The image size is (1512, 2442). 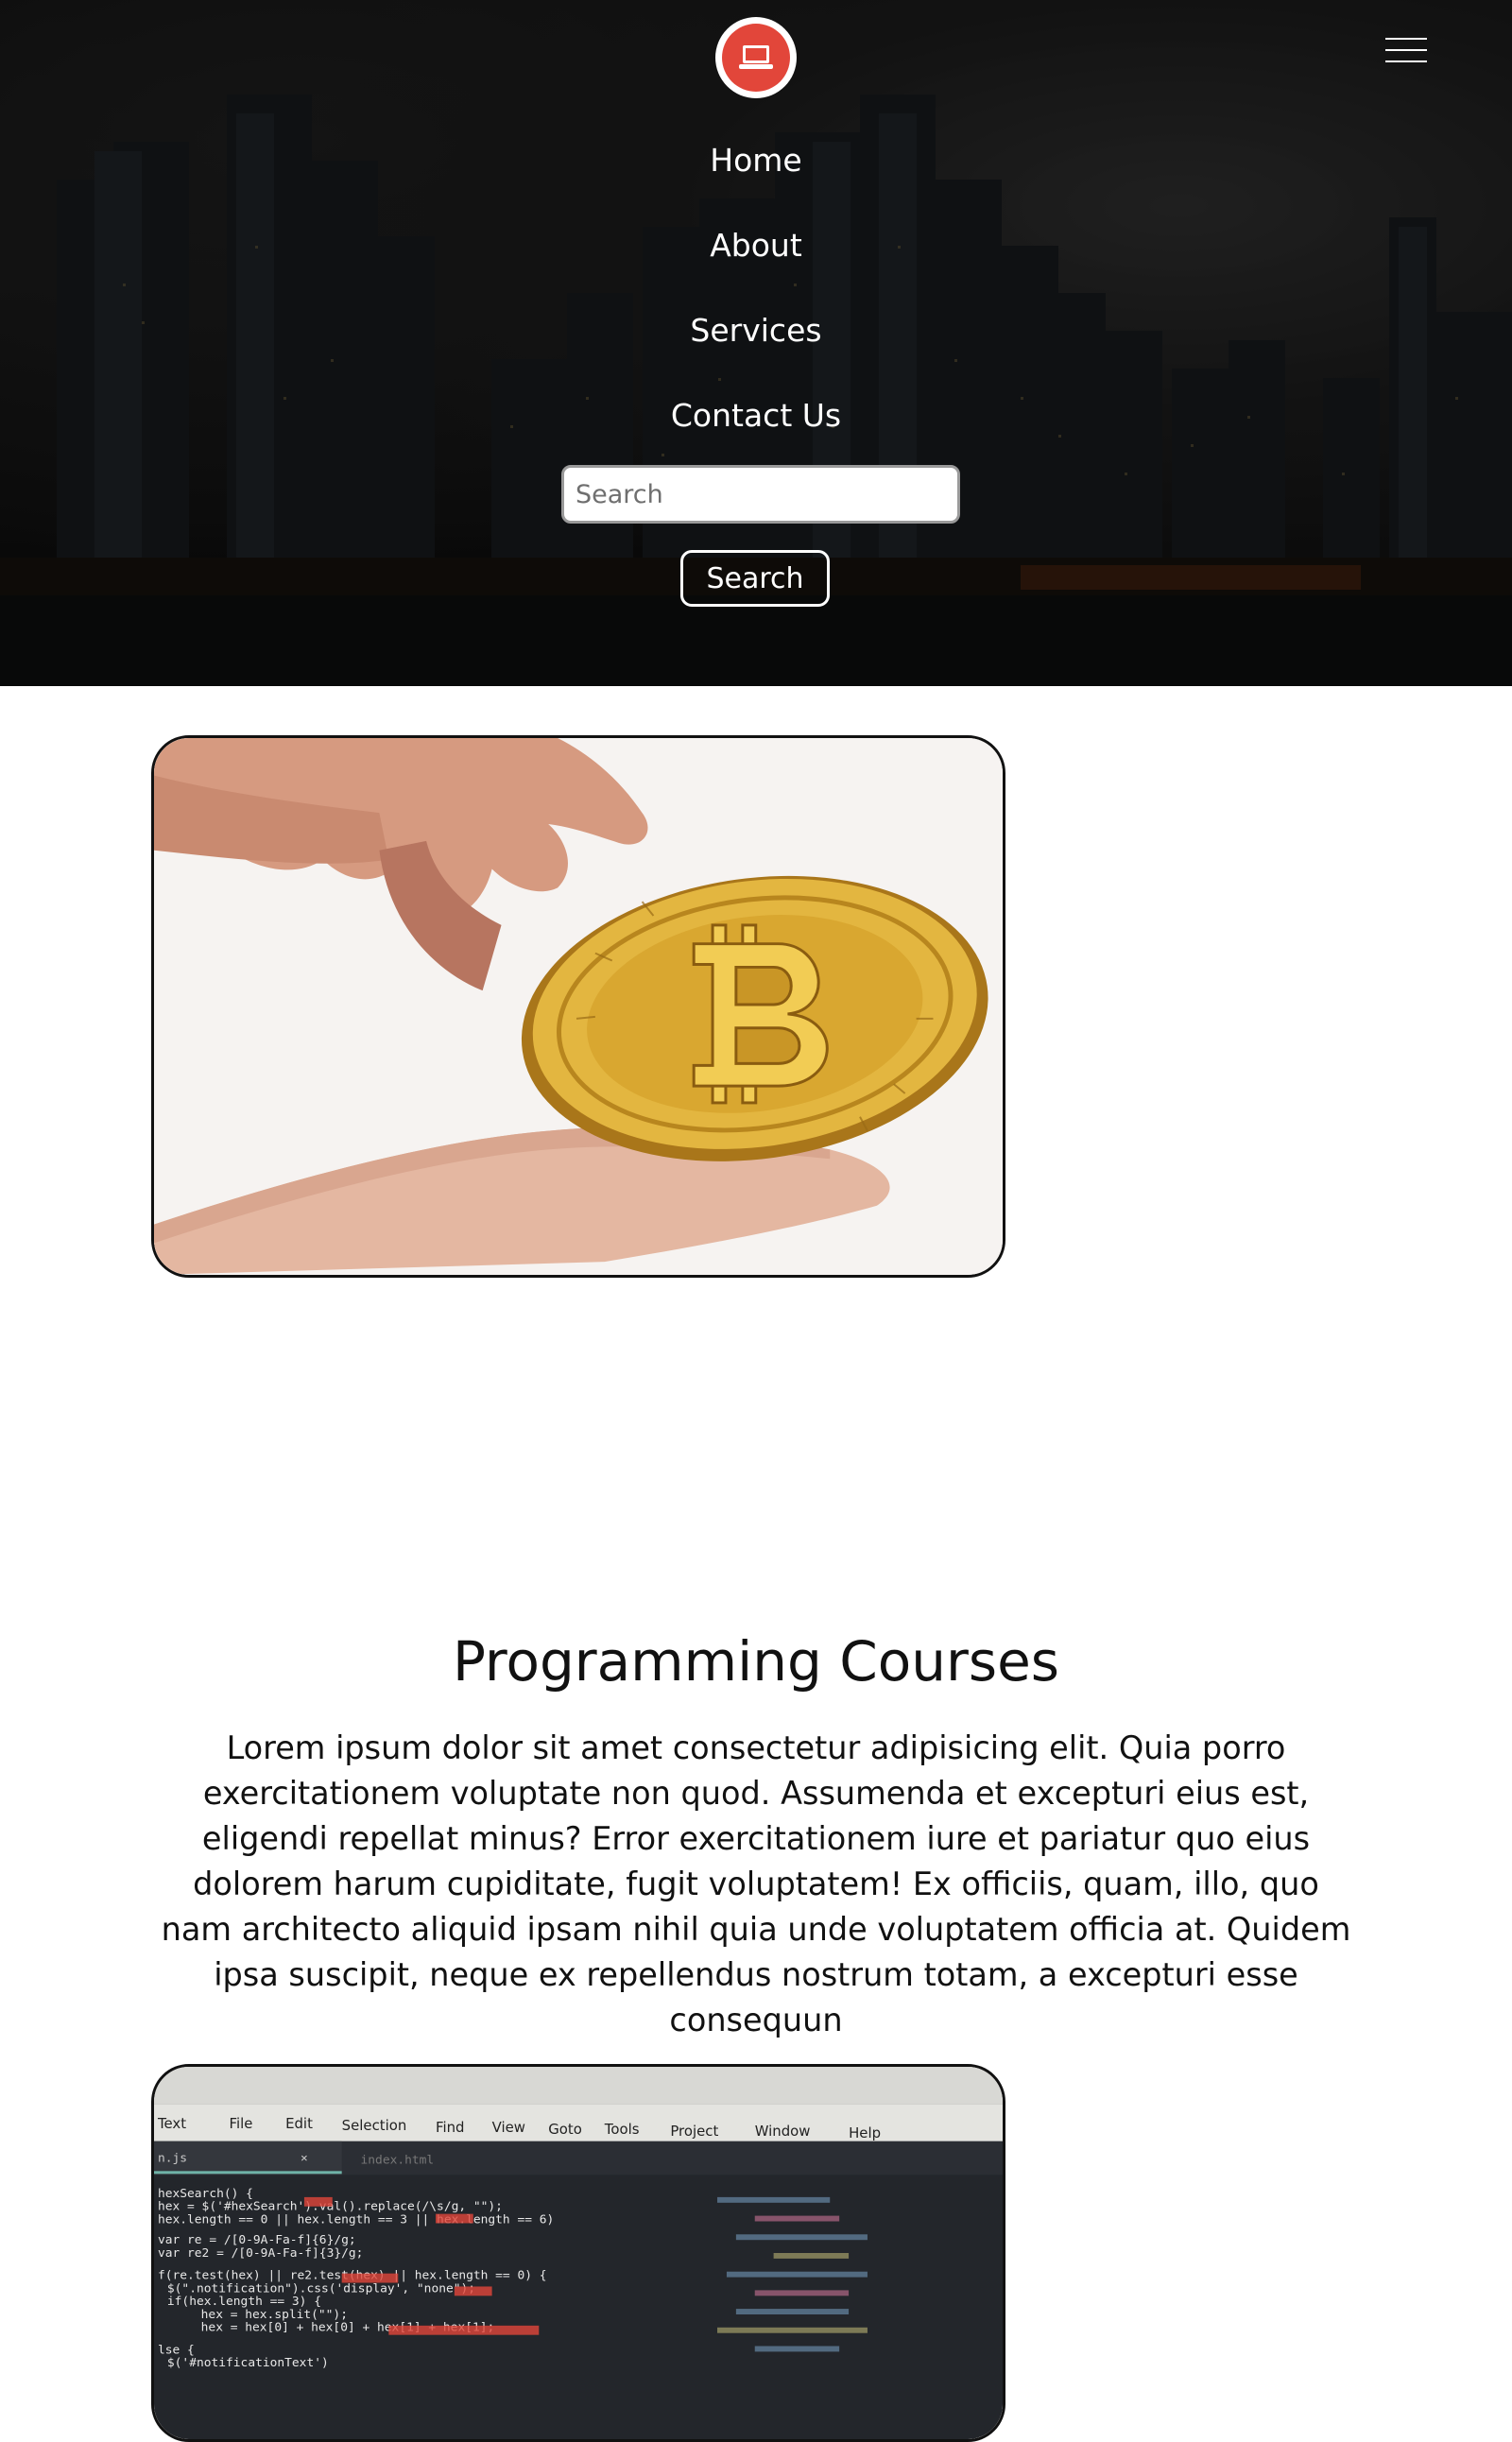 I want to click on svg-text: Tools, so click(x=622, y=2130).